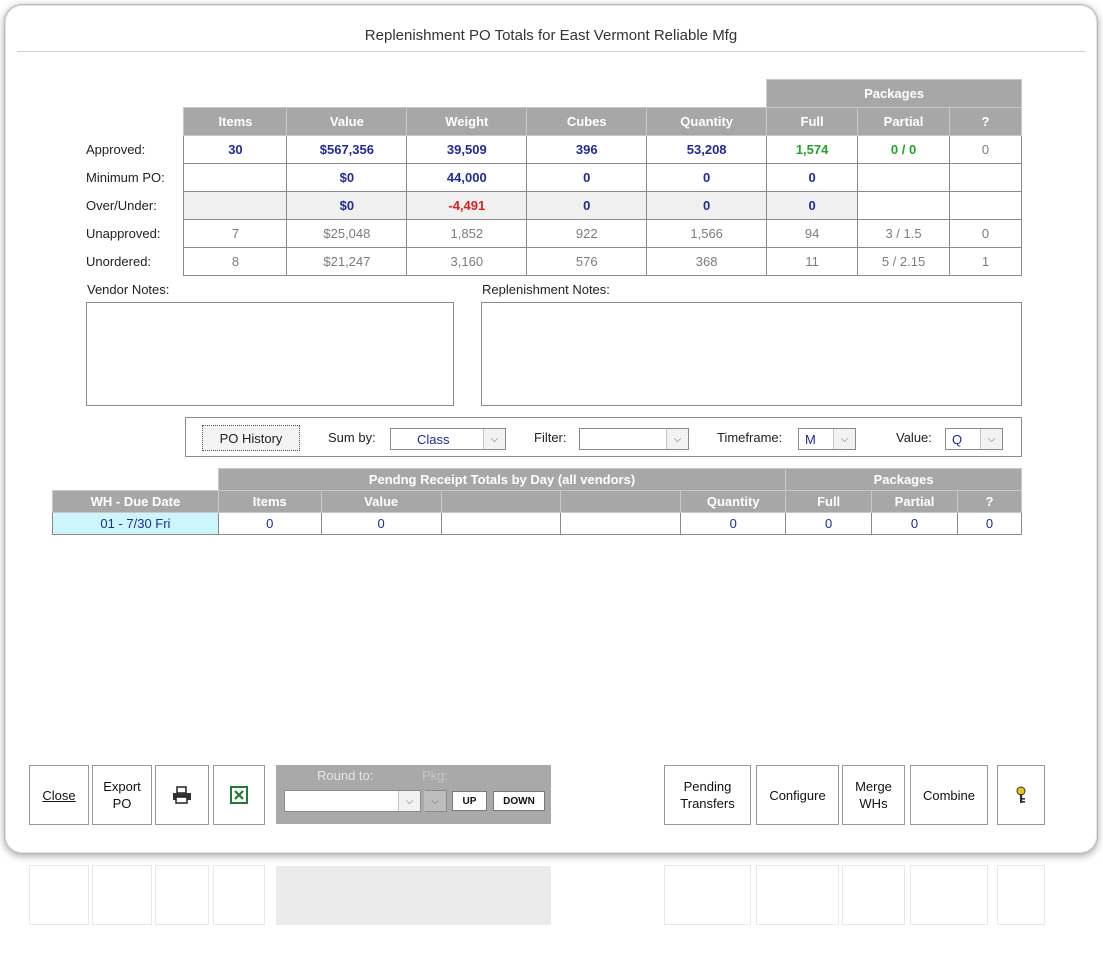 The height and width of the screenshot is (960, 1103). Describe the element at coordinates (550, 437) in the screenshot. I see `filter-label: Filter:` at that location.